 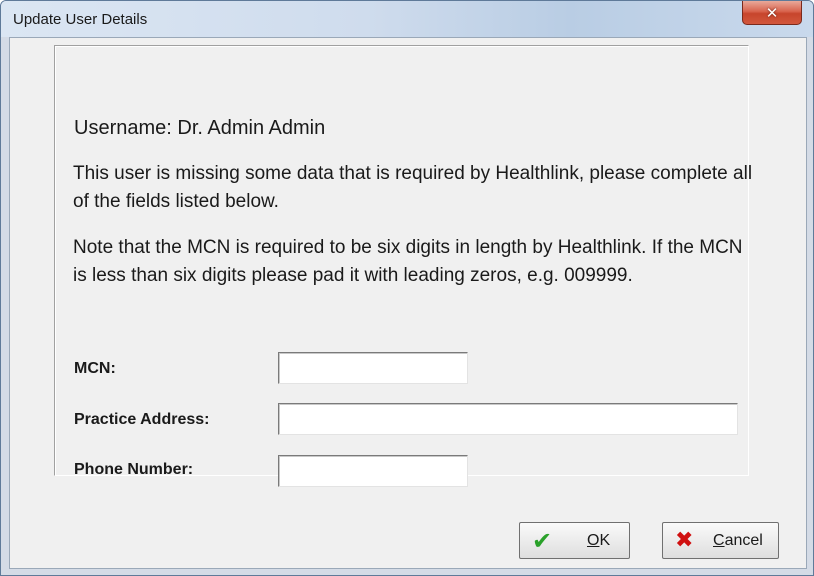 I want to click on ok-button-label: OK, so click(x=598, y=541).